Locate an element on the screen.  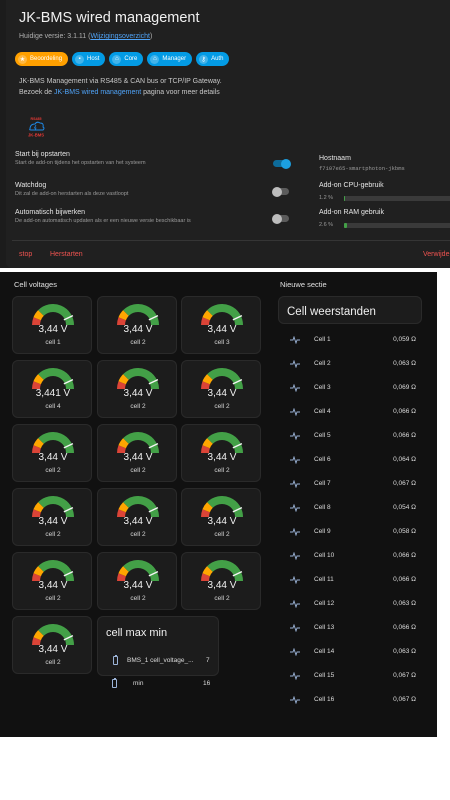
cell-resistance-row: Cell 8 0,054 Ω is located at coordinates (353, 511).